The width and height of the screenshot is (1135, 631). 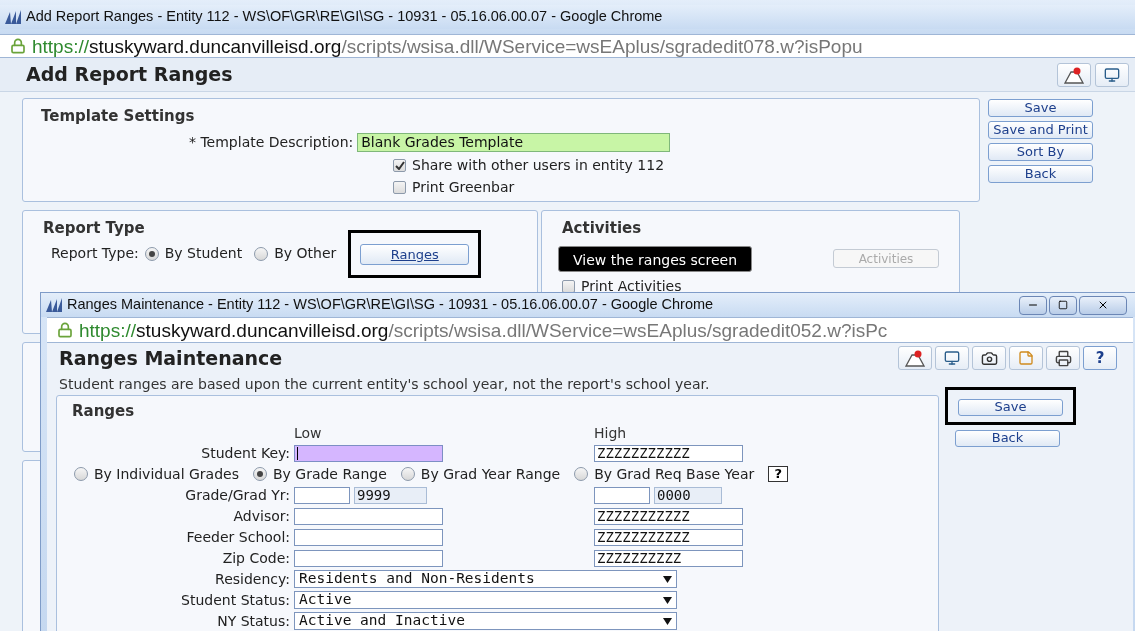 What do you see at coordinates (118, 116) in the screenshot?
I see `panel-title: Template Settings` at bounding box center [118, 116].